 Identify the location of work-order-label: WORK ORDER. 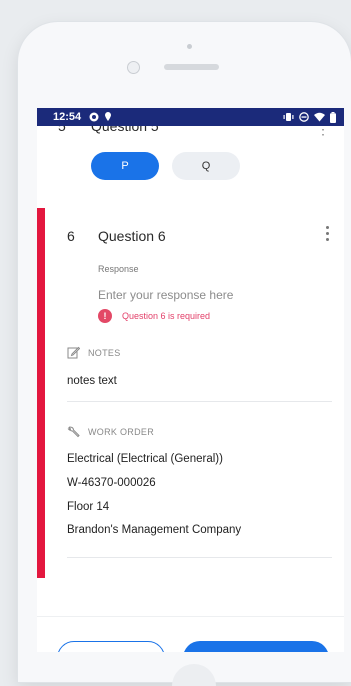
(121, 431).